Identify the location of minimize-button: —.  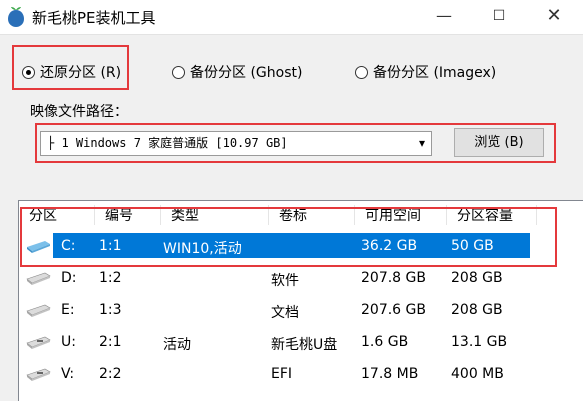
(444, 17).